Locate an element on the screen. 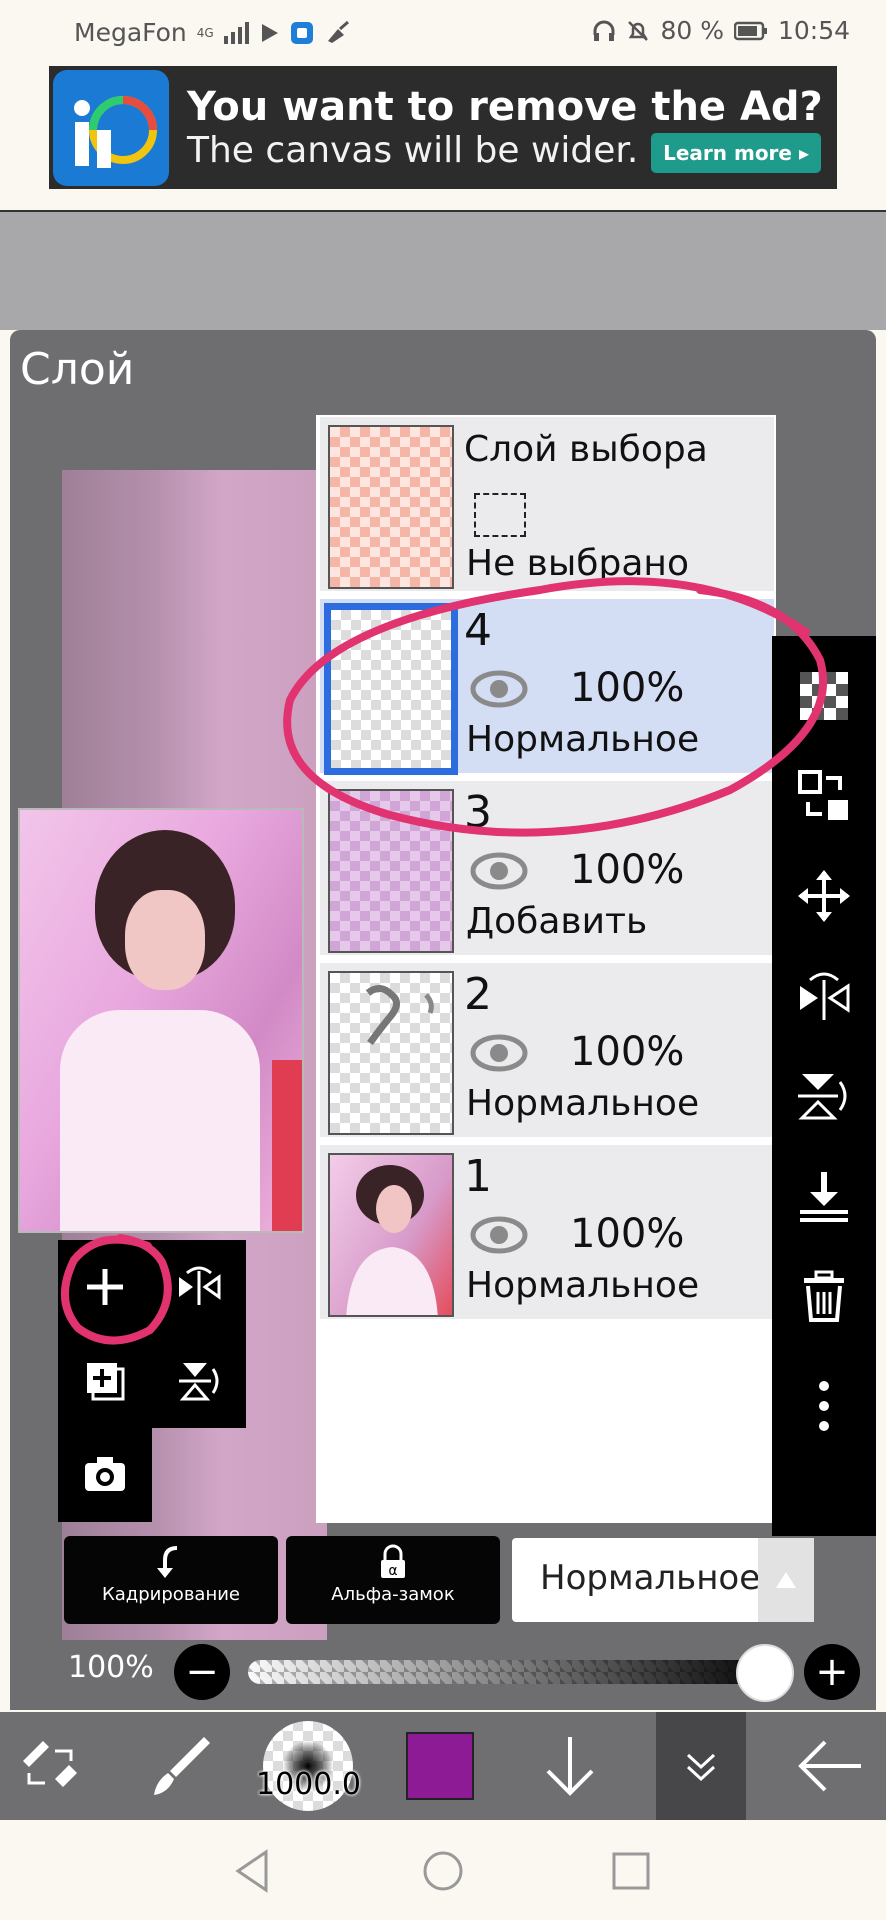 This screenshot has height=1920, width=886. move-button is located at coordinates (824, 896).